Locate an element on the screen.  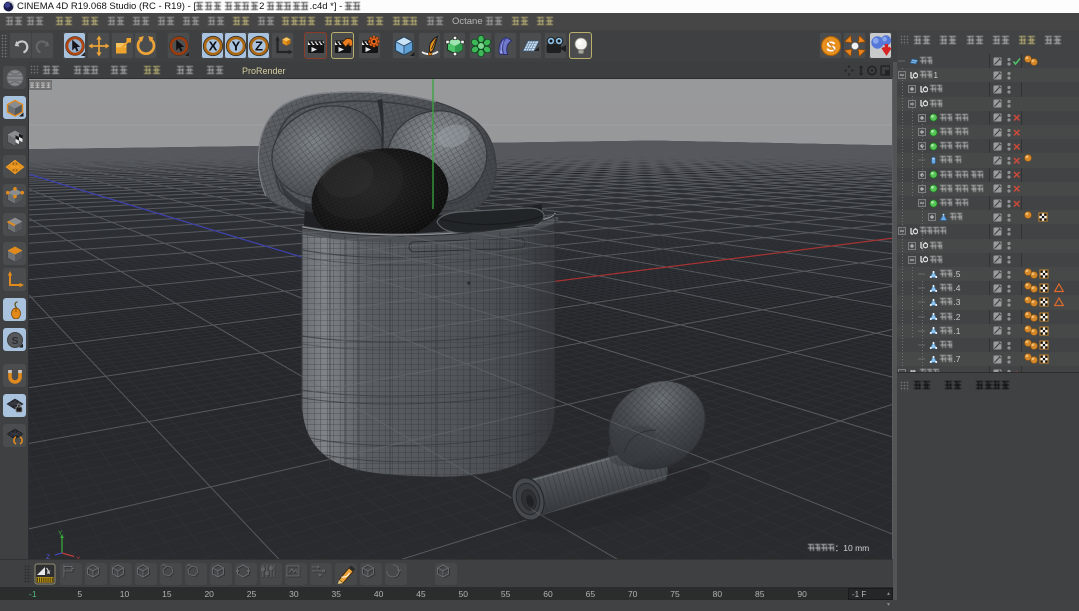
svg-text: X is located at coordinates (212, 45).